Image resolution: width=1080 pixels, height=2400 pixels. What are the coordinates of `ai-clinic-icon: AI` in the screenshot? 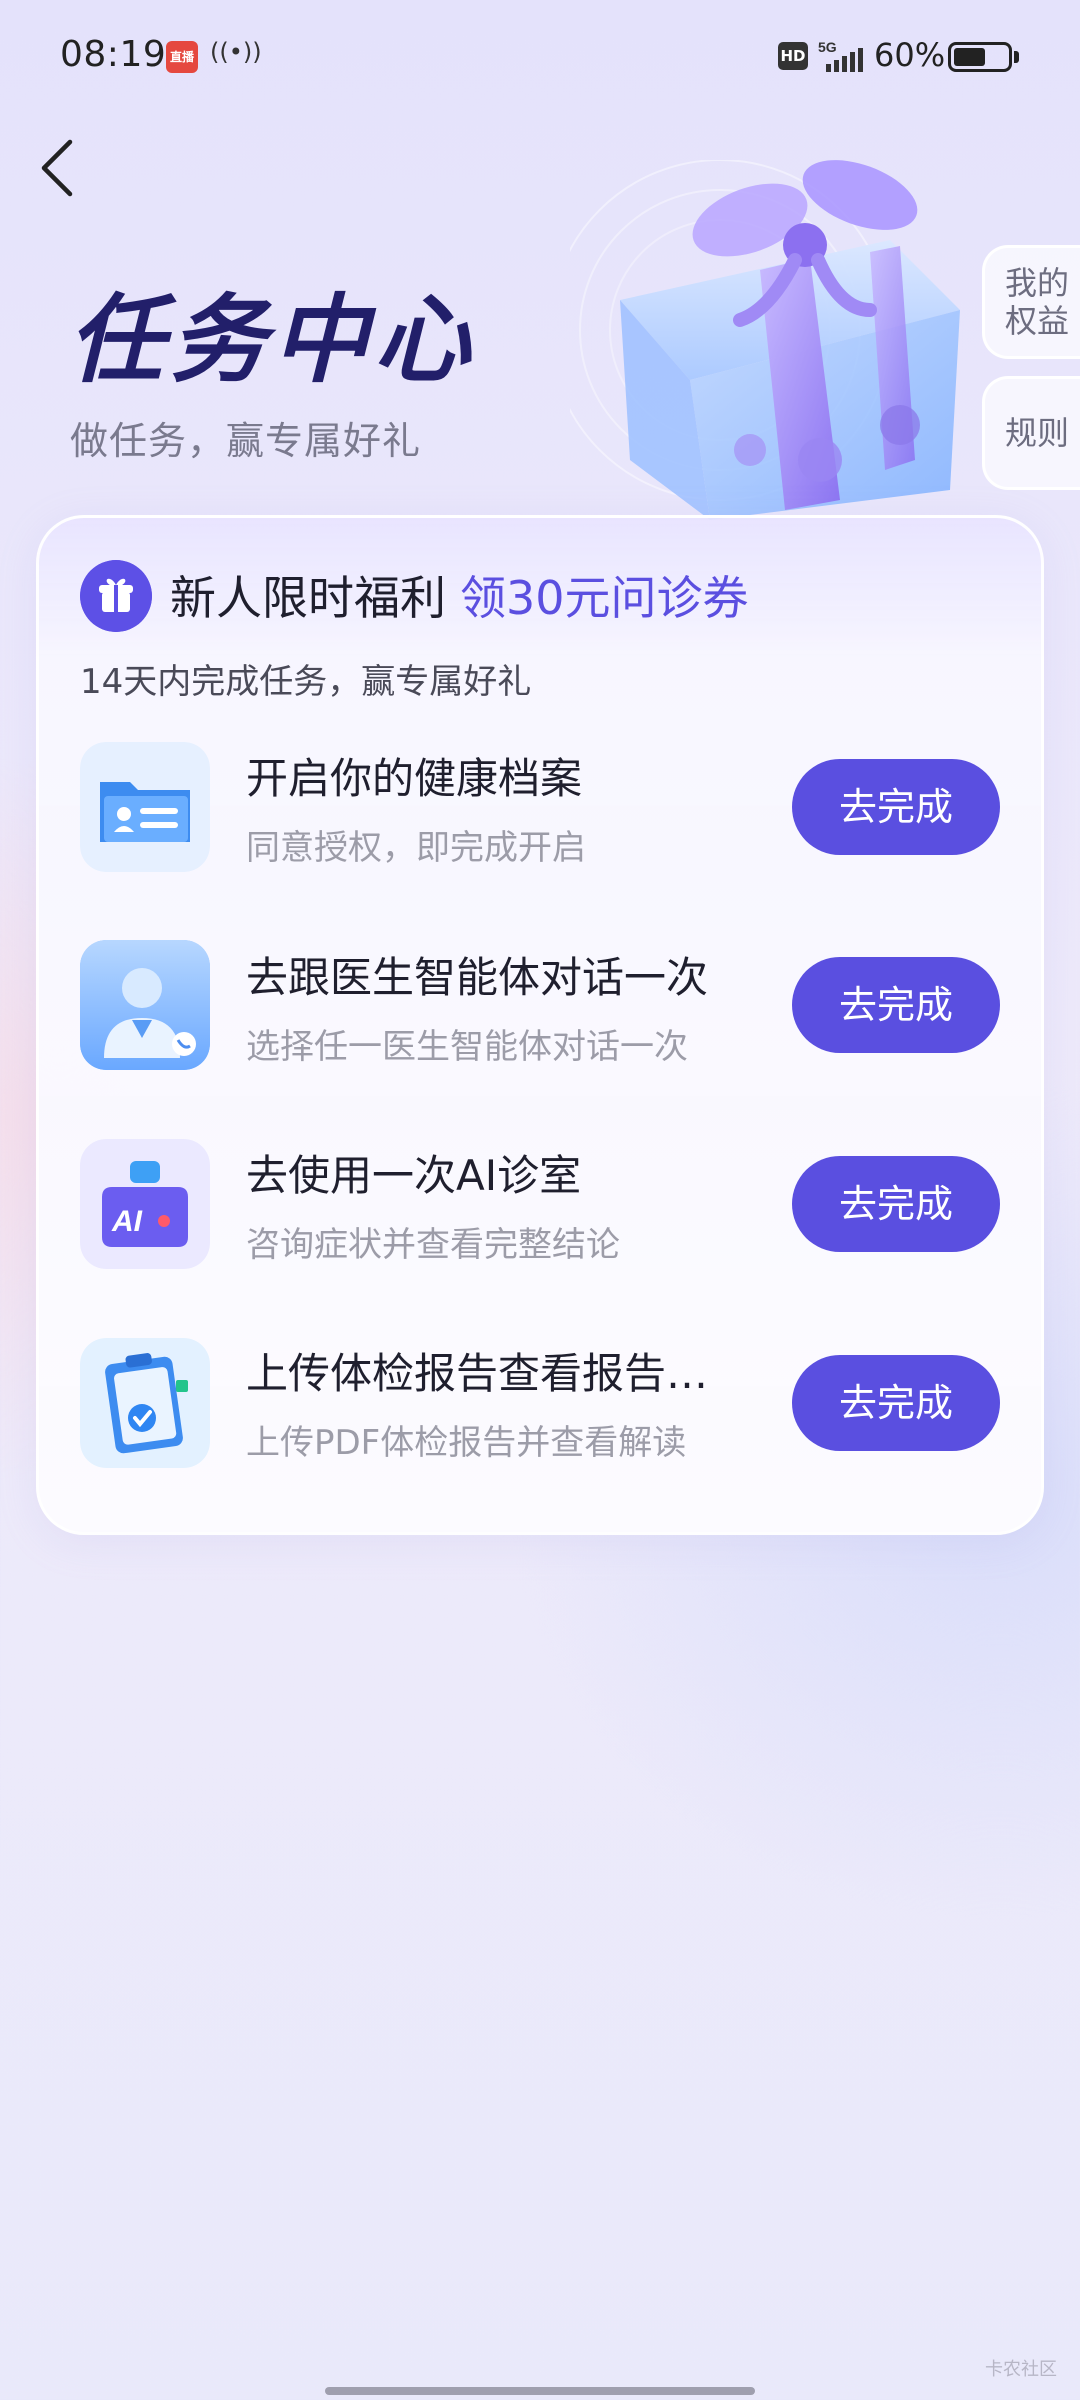 It's located at (145, 1204).